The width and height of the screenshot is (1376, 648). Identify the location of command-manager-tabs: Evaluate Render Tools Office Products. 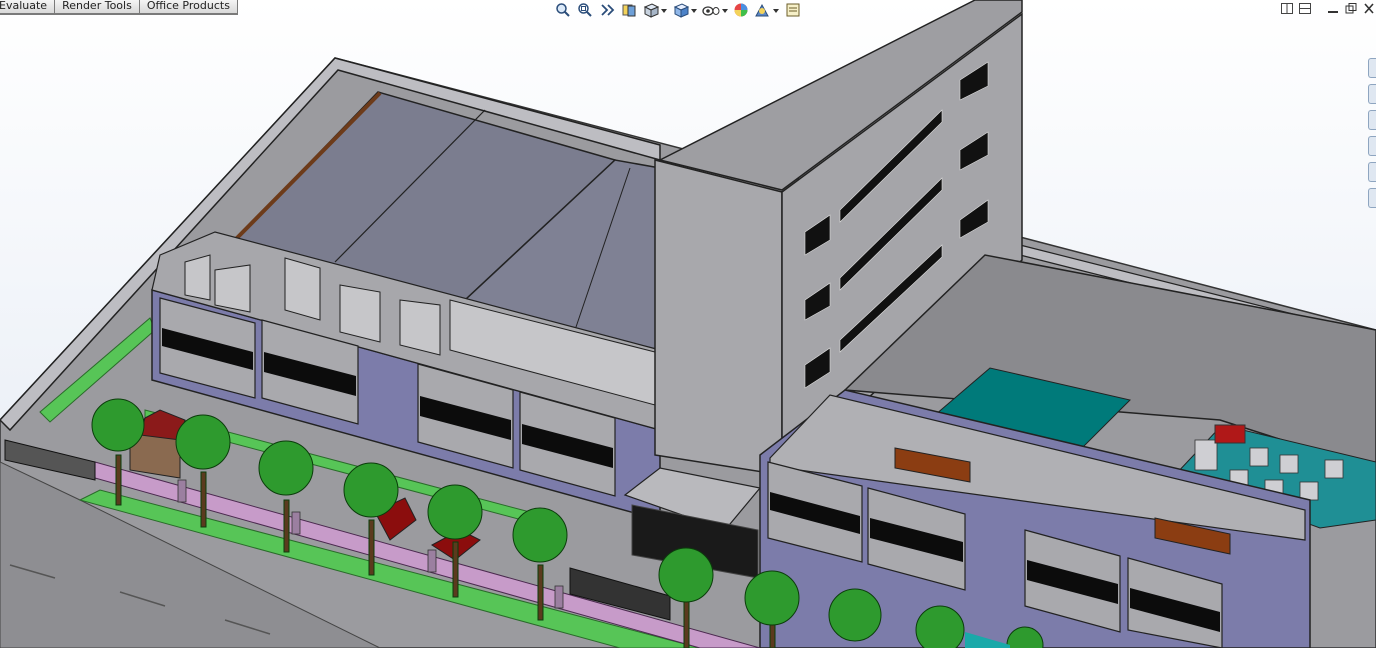
(119, 7).